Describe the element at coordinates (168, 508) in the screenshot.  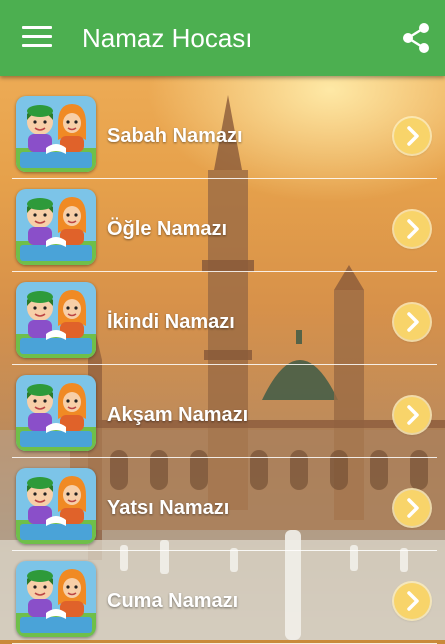
I see `prayer-label: Yatsı Namazı` at that location.